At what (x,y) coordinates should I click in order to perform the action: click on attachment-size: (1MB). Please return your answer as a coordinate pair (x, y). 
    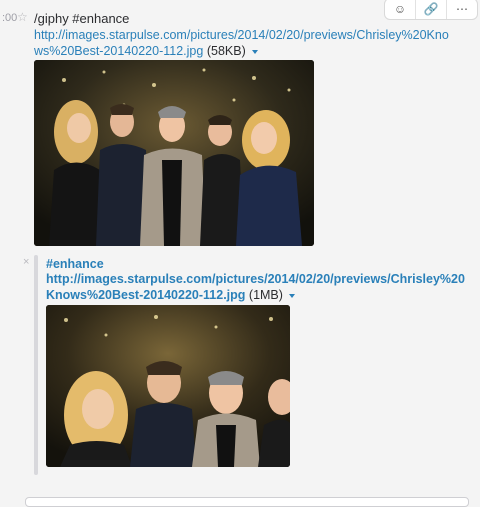
    Looking at the image, I should click on (265, 295).